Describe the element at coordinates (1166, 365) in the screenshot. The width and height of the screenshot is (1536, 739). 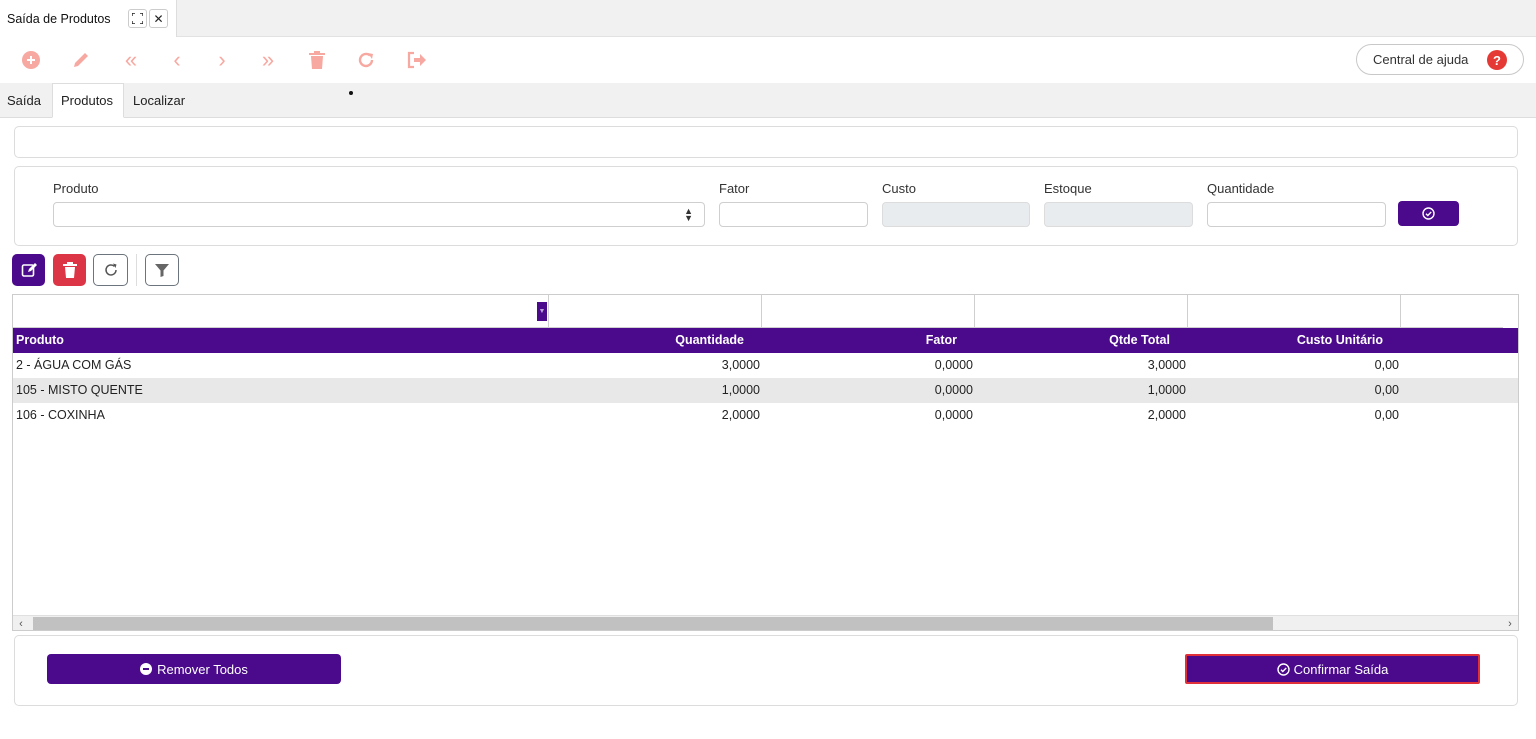
I see `cell-qtde-total: 3,0000` at that location.